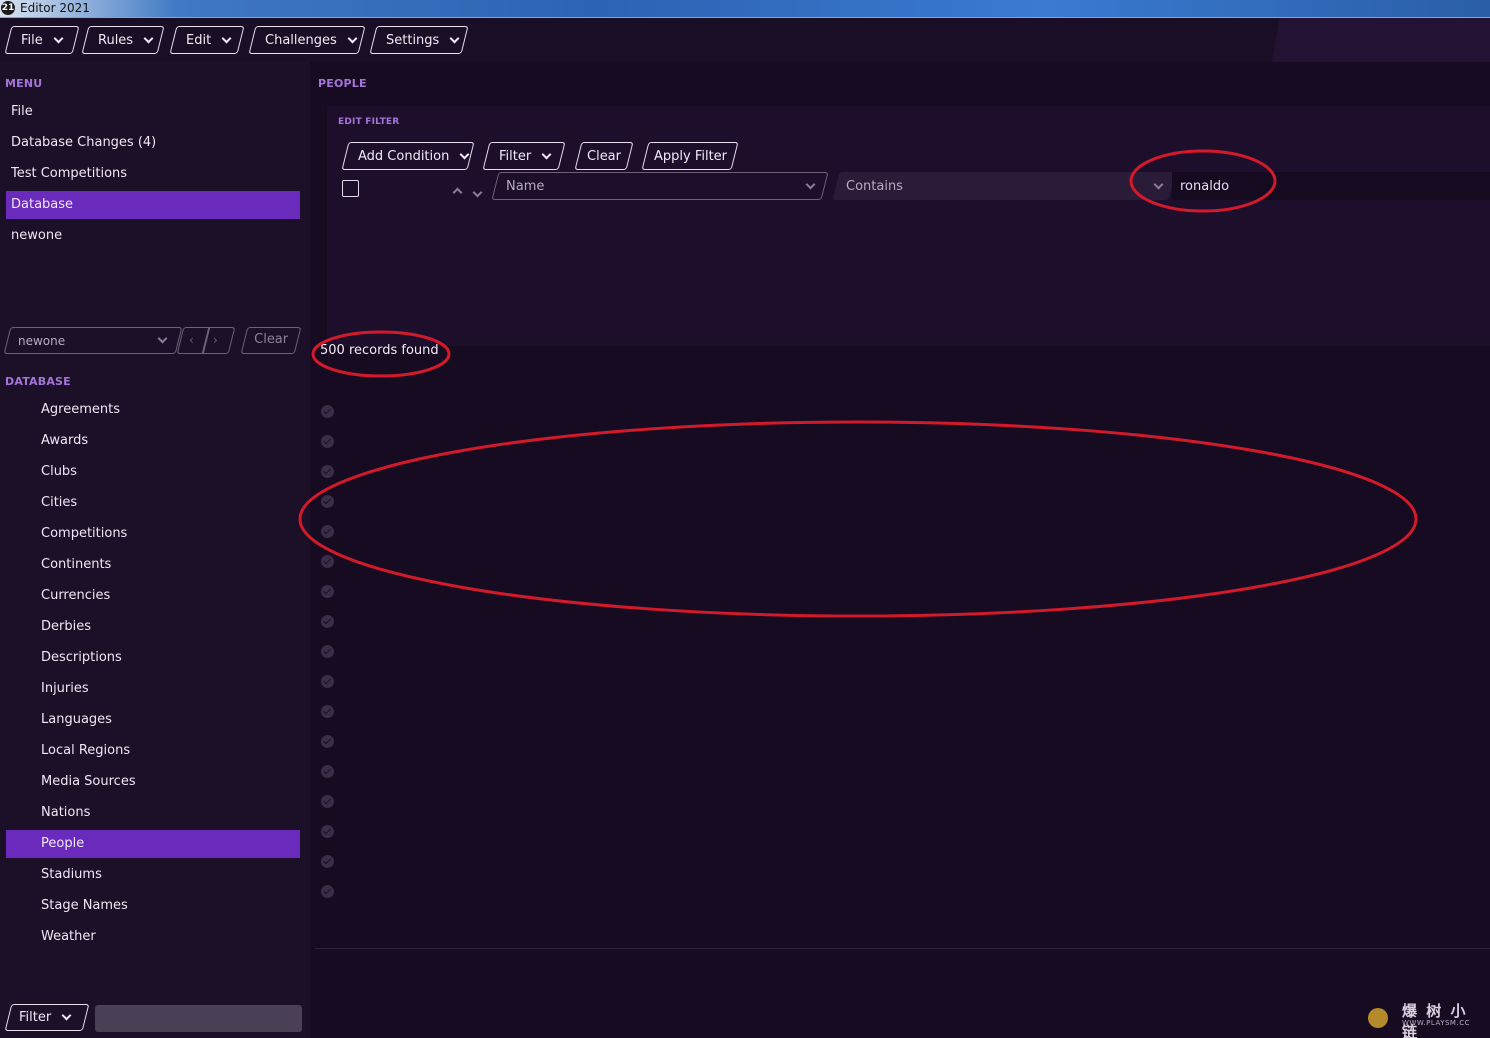 The height and width of the screenshot is (1038, 1490). What do you see at coordinates (745, 41) in the screenshot?
I see `top-menu-bar: File Rules Edit Challenges Settings` at bounding box center [745, 41].